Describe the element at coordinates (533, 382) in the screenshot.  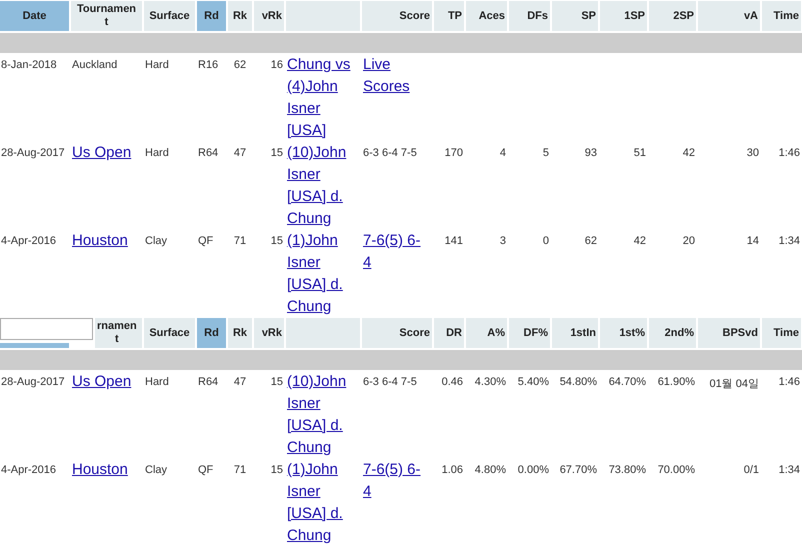
I see `table-cell: 5.40%` at that location.